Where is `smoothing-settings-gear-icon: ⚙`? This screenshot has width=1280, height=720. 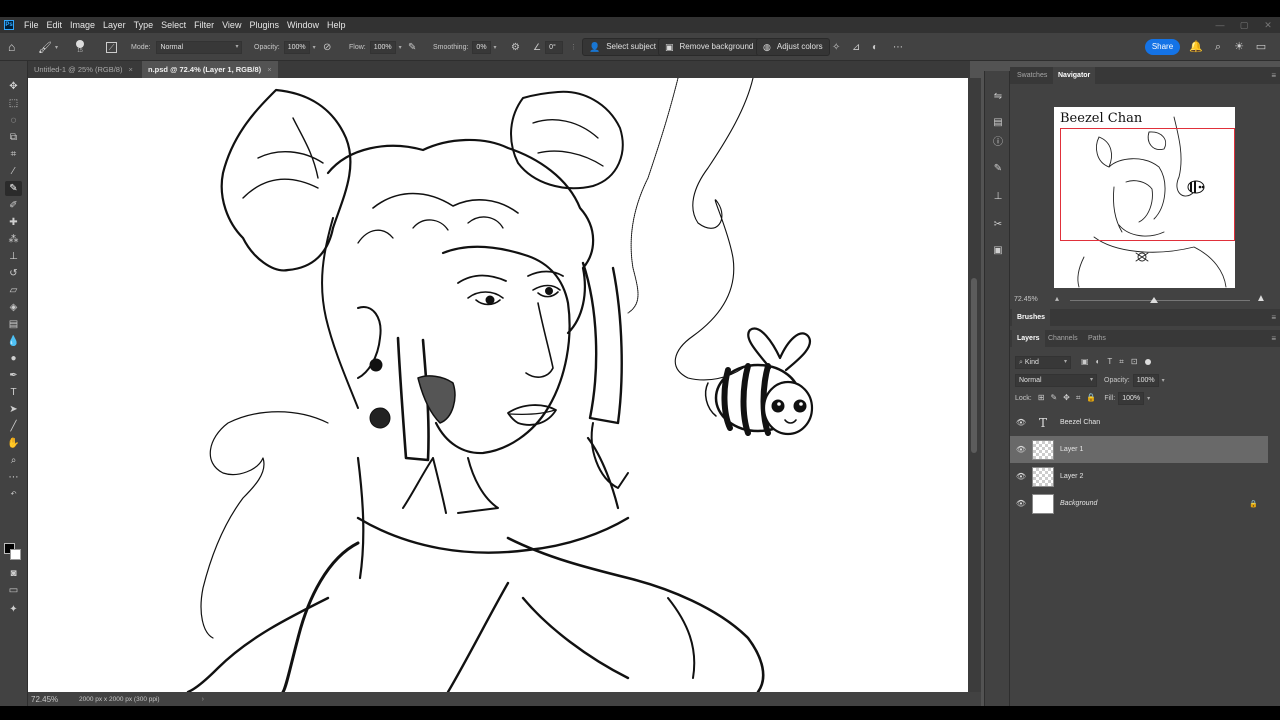
smoothing-settings-gear-icon: ⚙ is located at coordinates (515, 47).